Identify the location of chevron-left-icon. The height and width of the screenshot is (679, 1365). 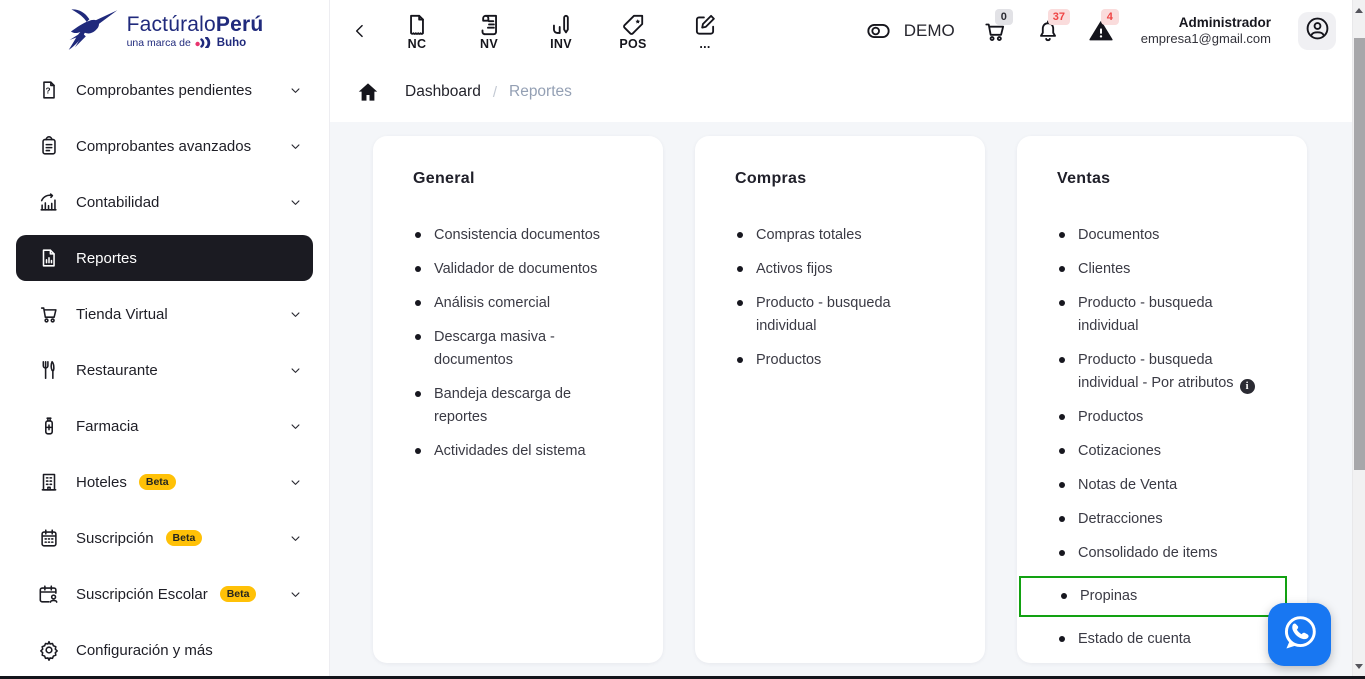
(360, 34).